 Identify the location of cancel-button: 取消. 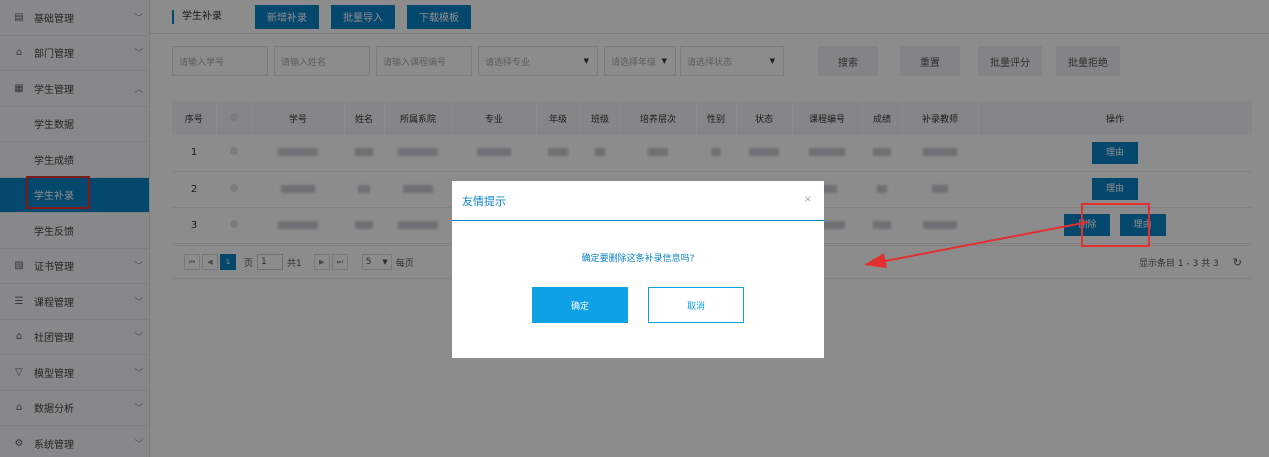
(696, 305).